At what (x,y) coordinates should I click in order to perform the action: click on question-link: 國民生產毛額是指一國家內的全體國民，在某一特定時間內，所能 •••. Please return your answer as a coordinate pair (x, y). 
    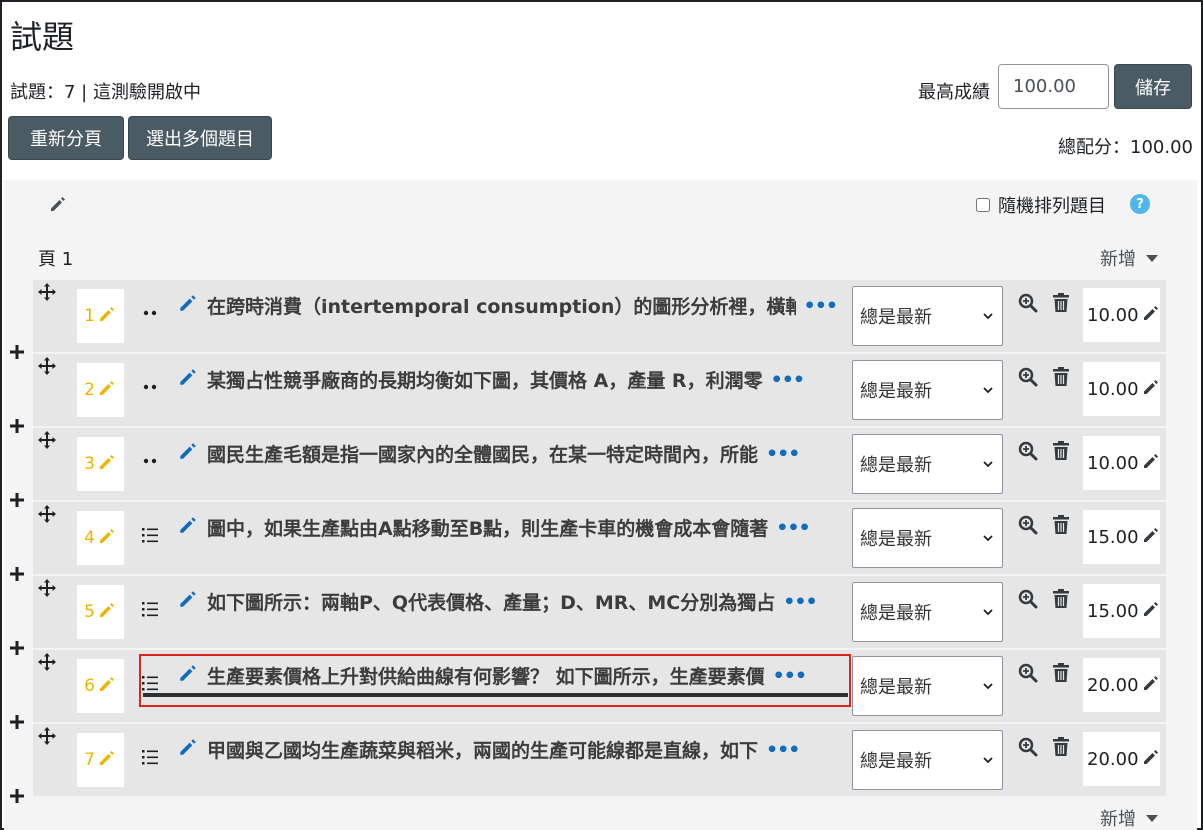
    Looking at the image, I should click on (507, 453).